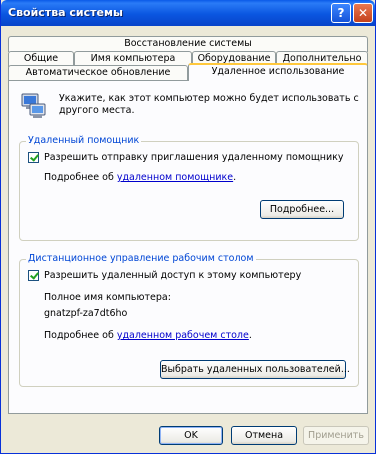 This screenshot has width=376, height=454. Describe the element at coordinates (84, 140) in the screenshot. I see `remote-assistance-title: Удаленный помощник` at that location.